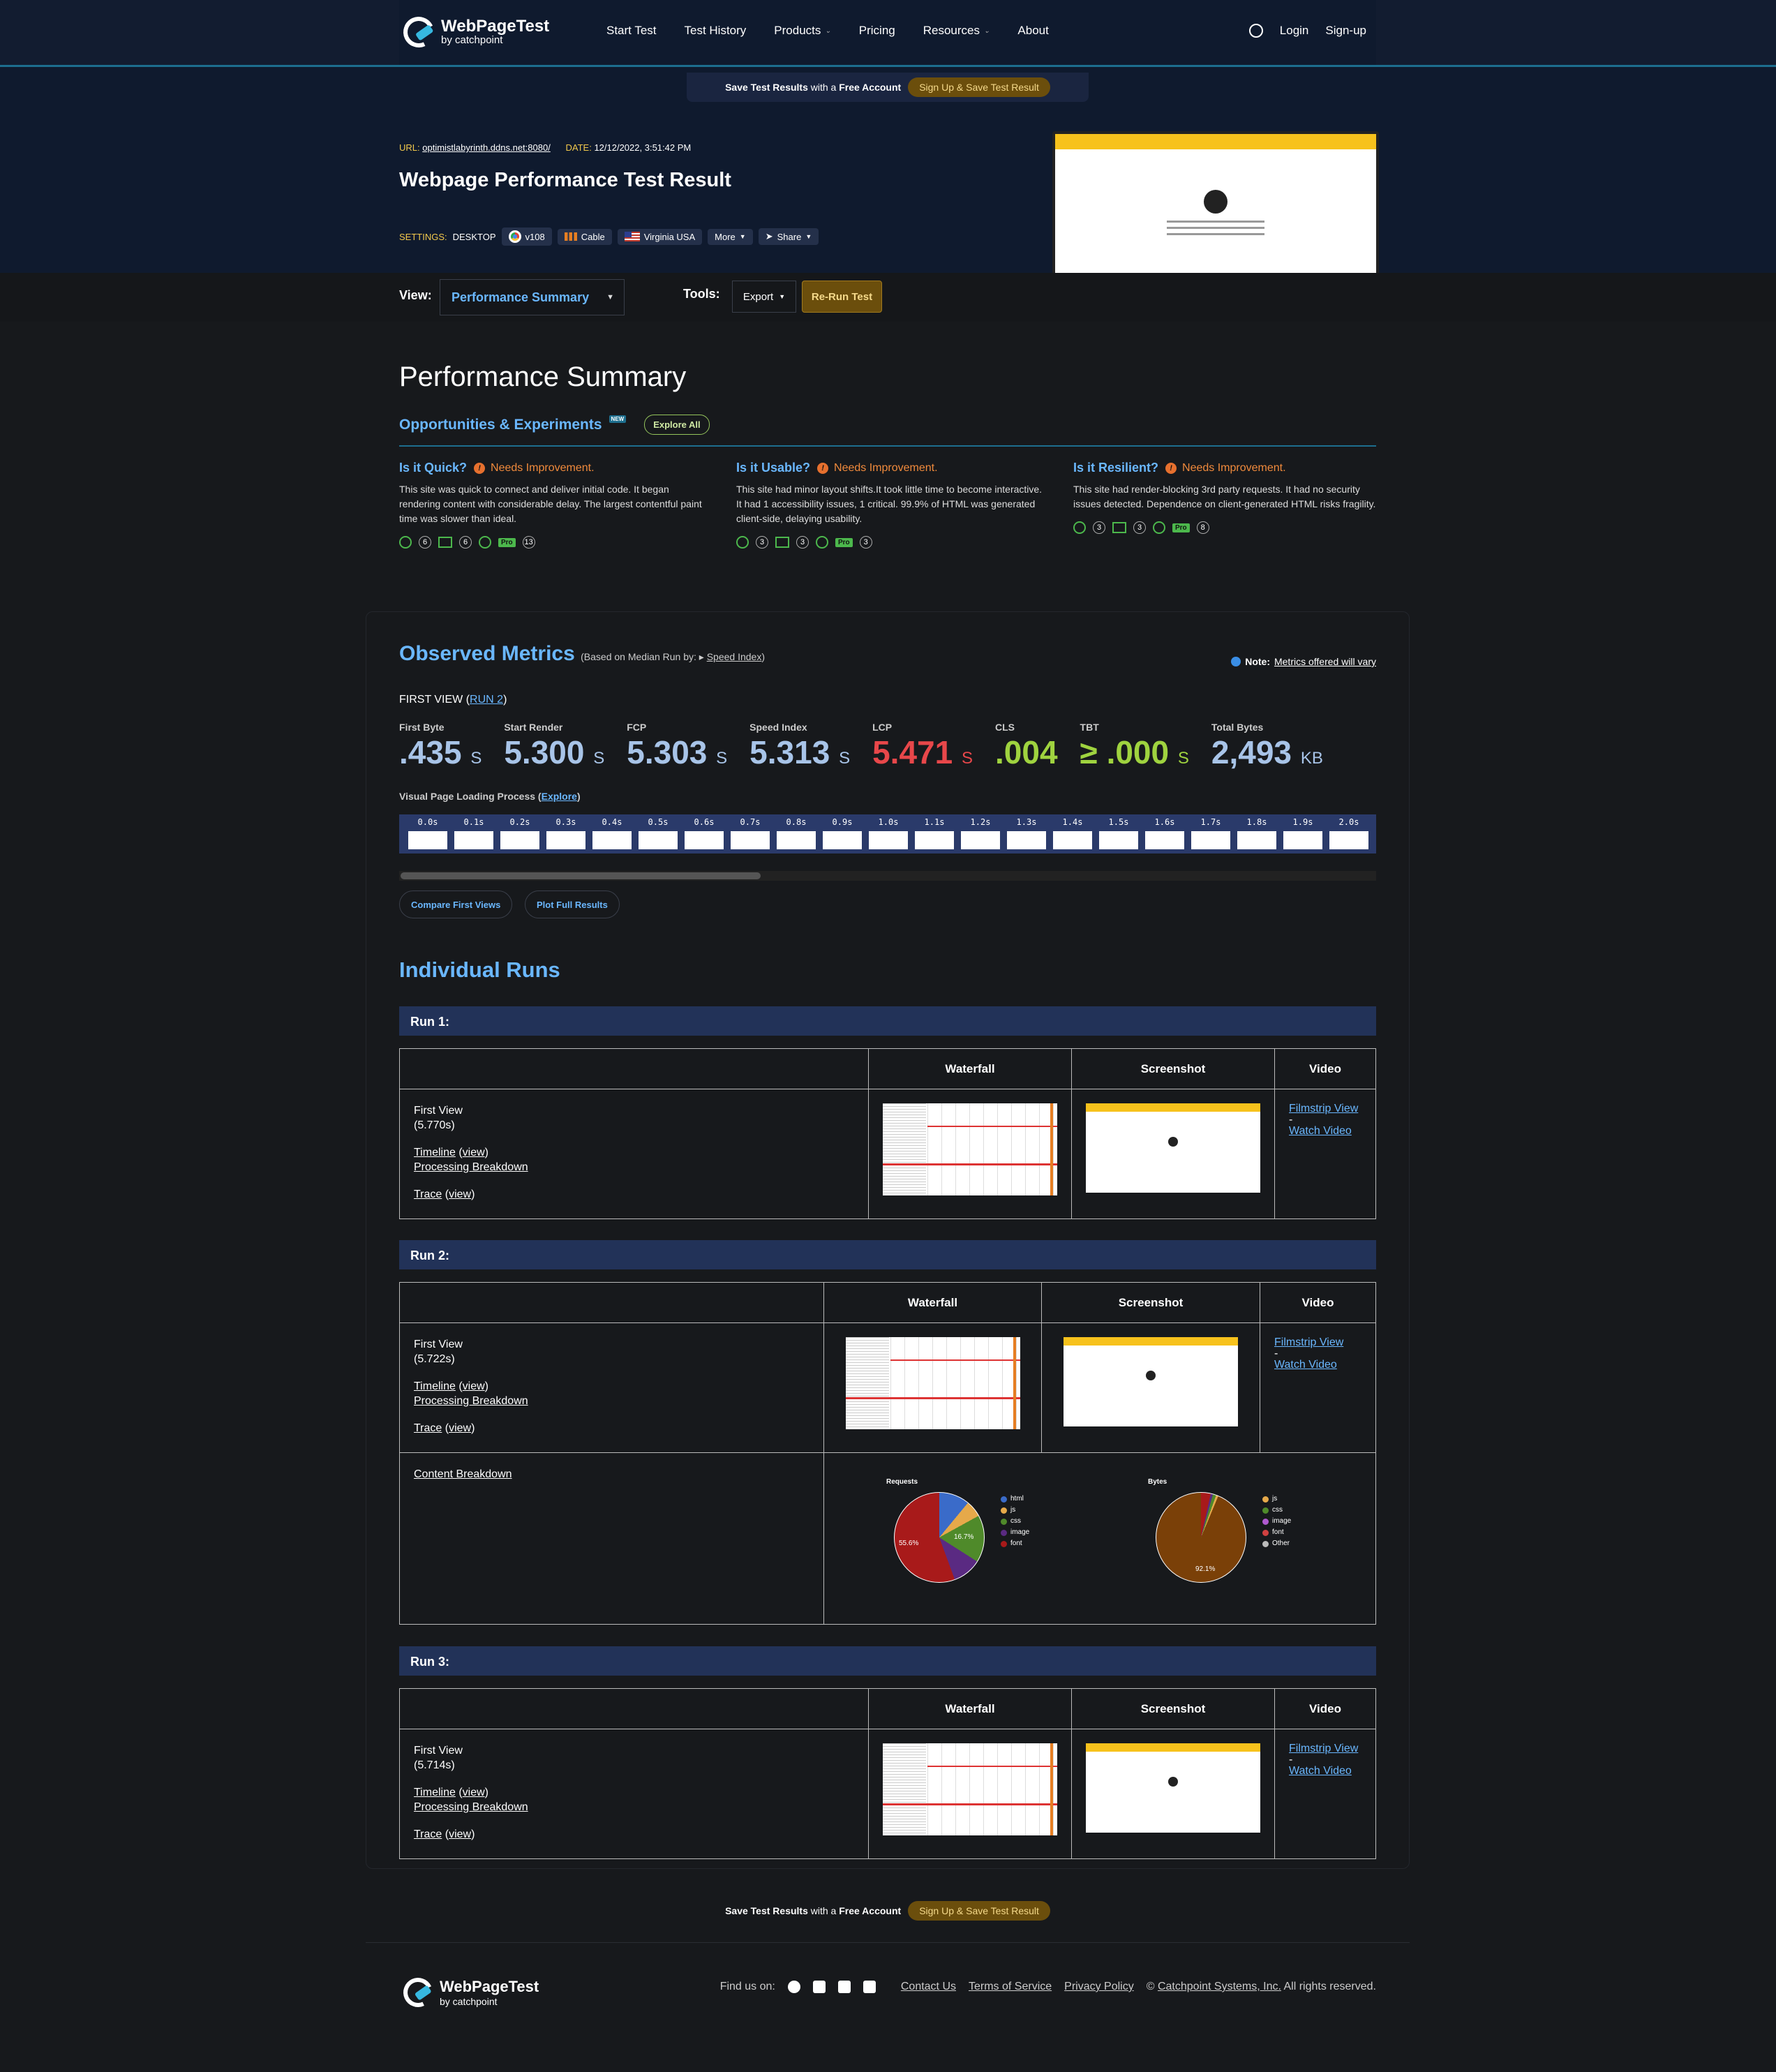 This screenshot has height=2072, width=1776. I want to click on filmstrip-frame: 1.8s, so click(1257, 834).